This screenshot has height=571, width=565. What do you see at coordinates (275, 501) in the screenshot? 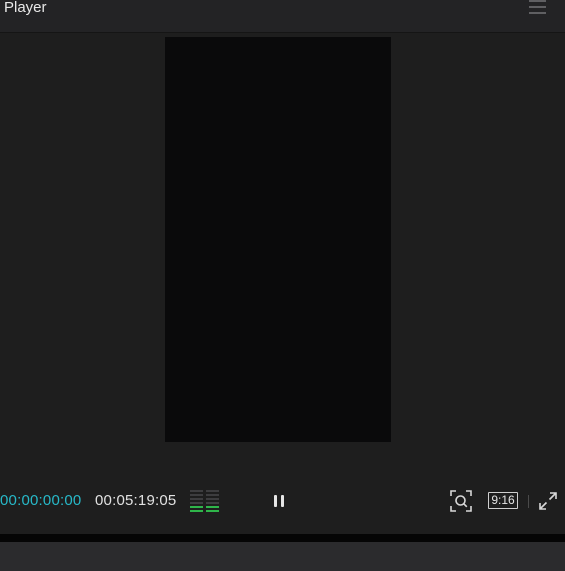
I see `pause-icon` at bounding box center [275, 501].